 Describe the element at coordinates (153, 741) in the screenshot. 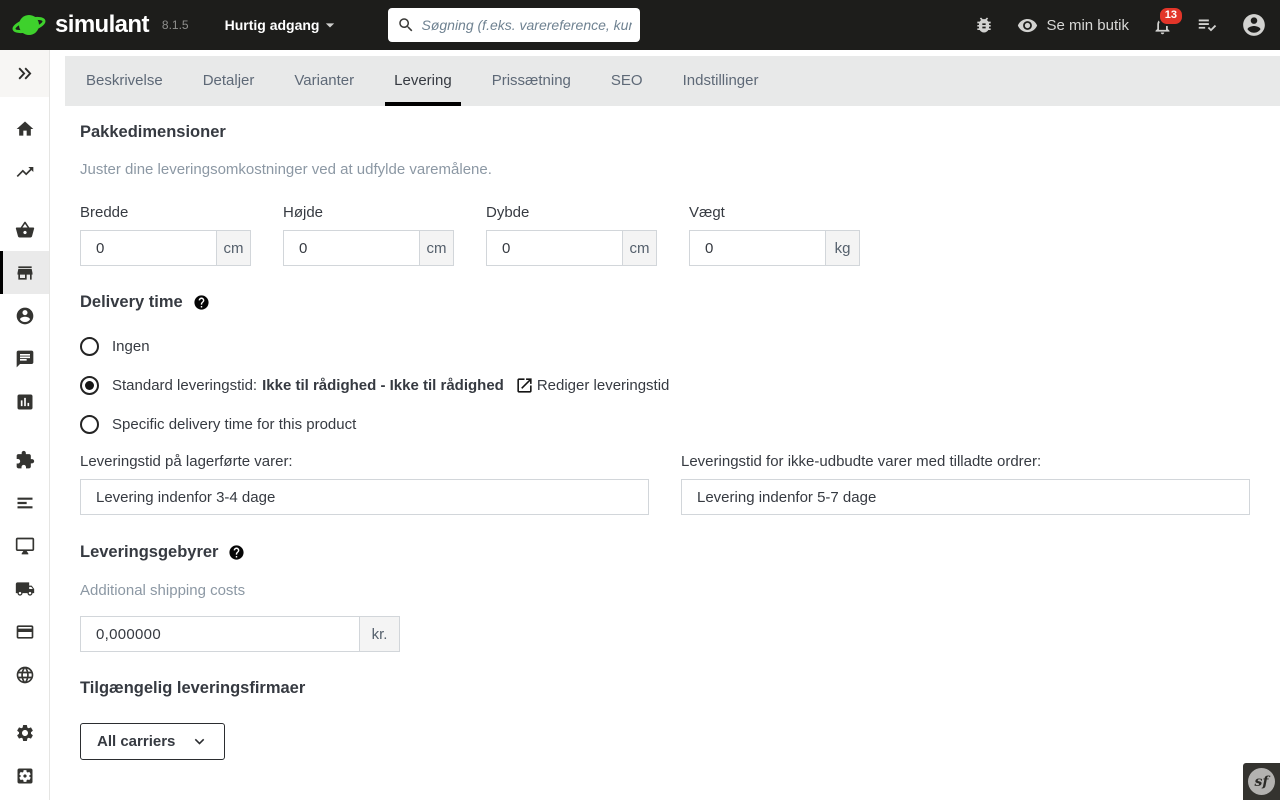

I see `carriers-dropdown: All carriers` at that location.